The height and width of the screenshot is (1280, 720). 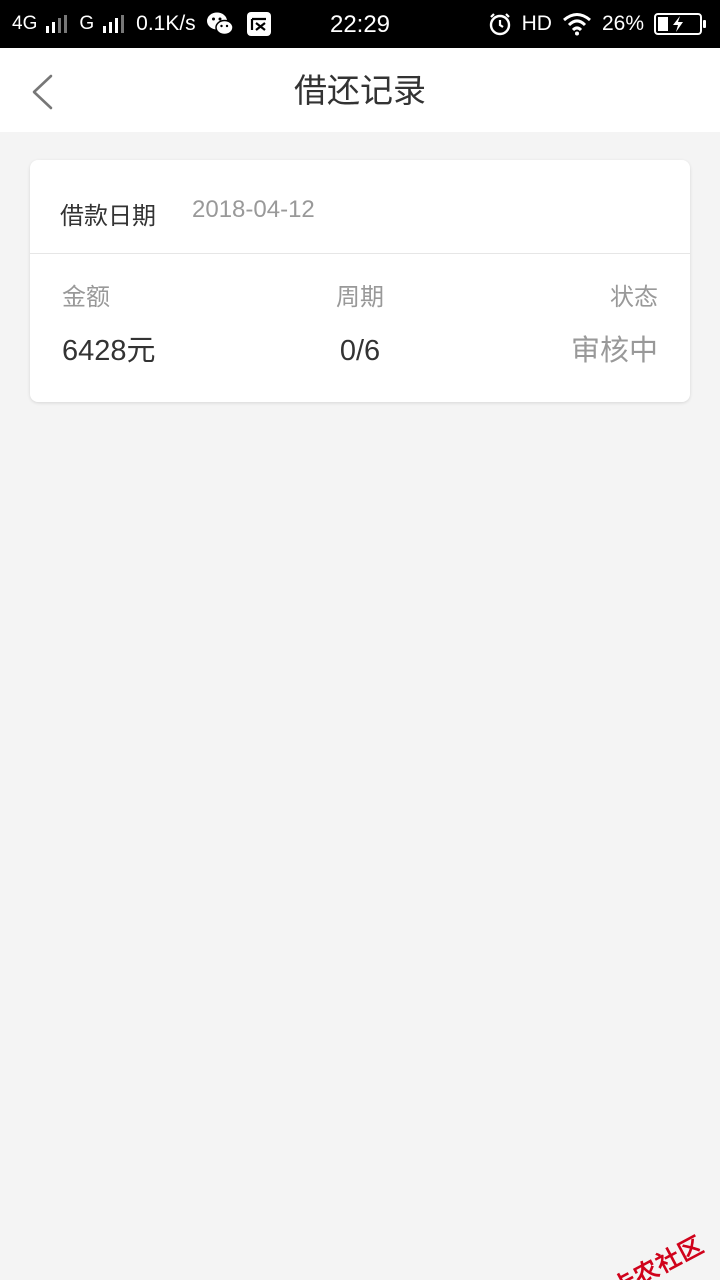 I want to click on battery-fill, so click(x=663, y=24).